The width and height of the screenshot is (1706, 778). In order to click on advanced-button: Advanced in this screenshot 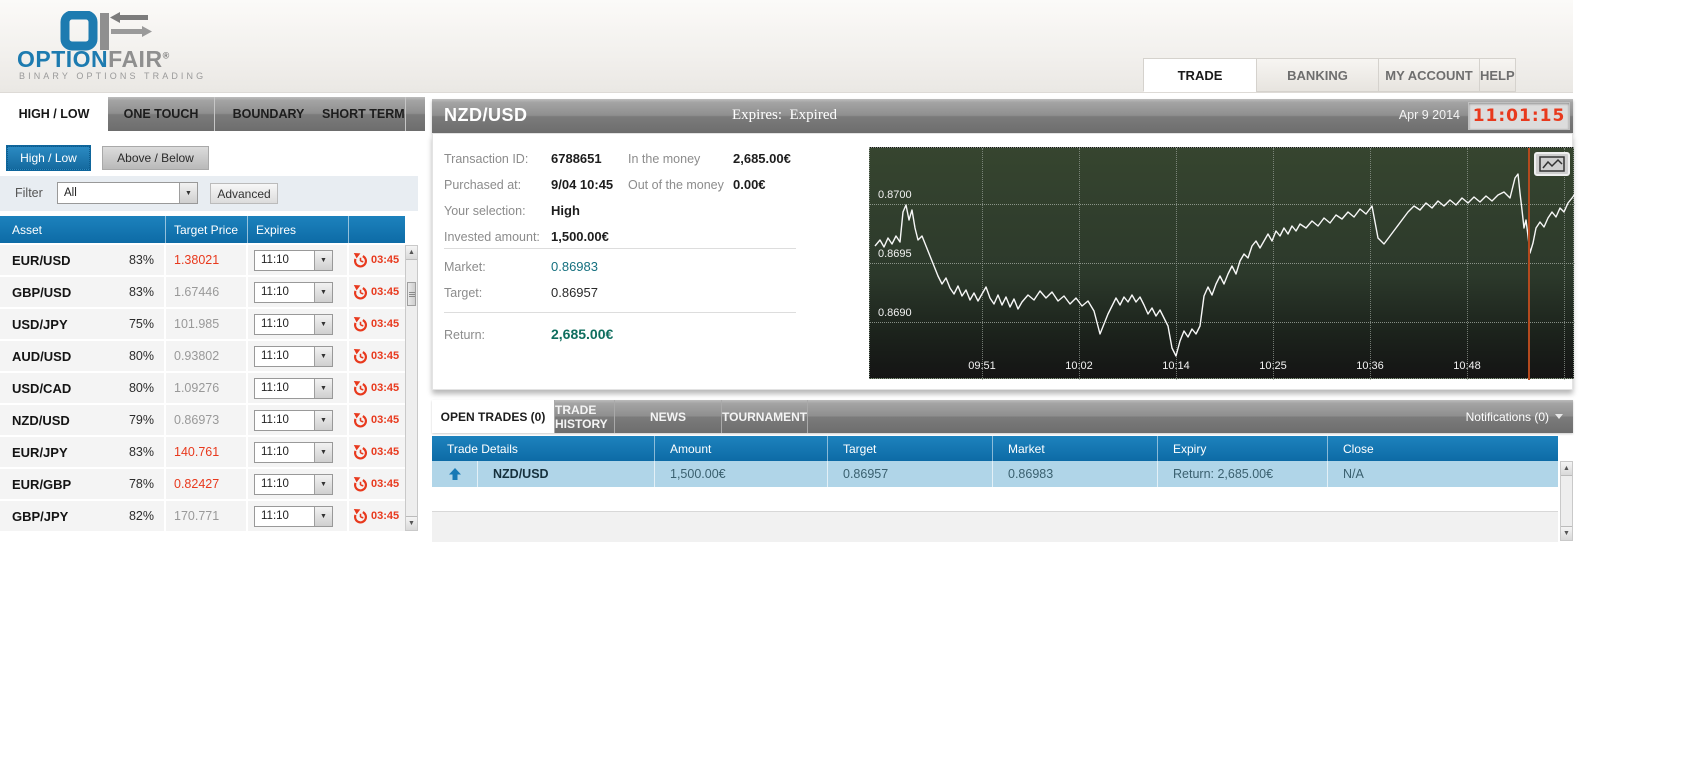, I will do `click(244, 193)`.